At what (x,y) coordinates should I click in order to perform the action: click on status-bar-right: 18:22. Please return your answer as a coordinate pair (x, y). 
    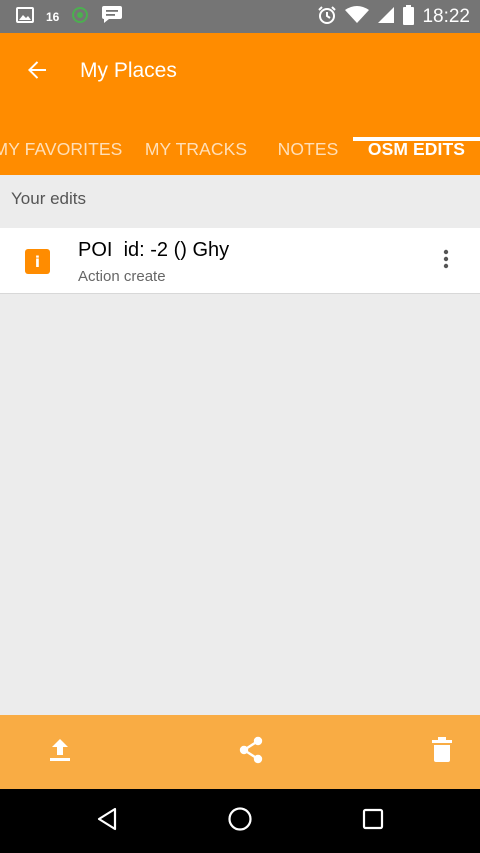
    Looking at the image, I should click on (393, 17).